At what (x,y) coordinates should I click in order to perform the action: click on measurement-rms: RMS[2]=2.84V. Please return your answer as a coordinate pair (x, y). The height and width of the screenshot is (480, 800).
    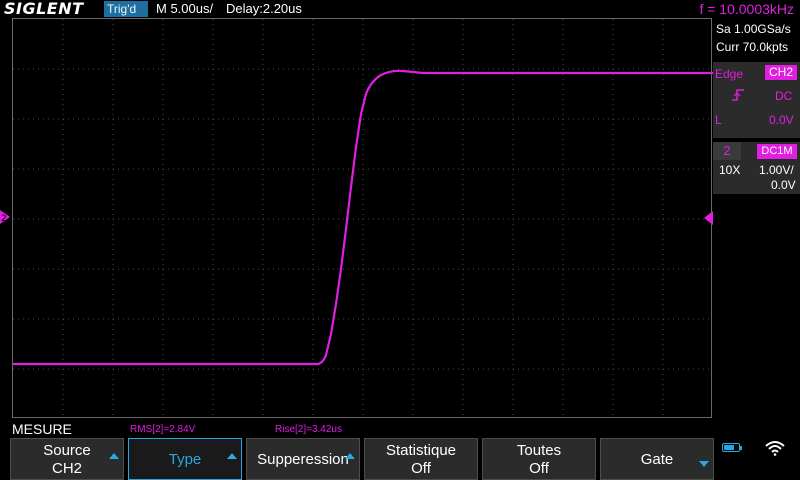
    Looking at the image, I should click on (163, 429).